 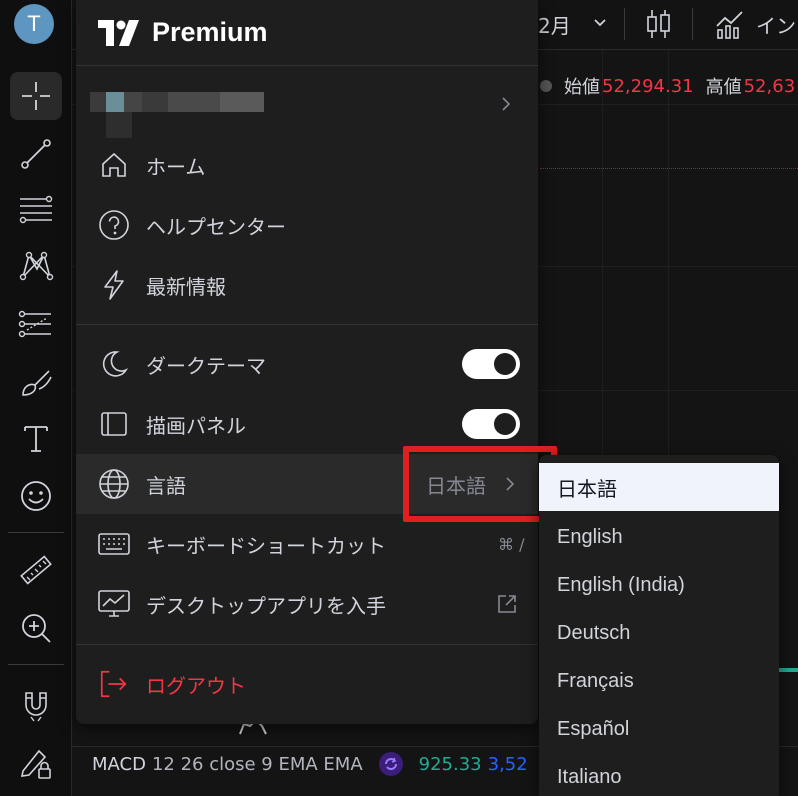 I want to click on fib-tool, so click(x=36, y=210).